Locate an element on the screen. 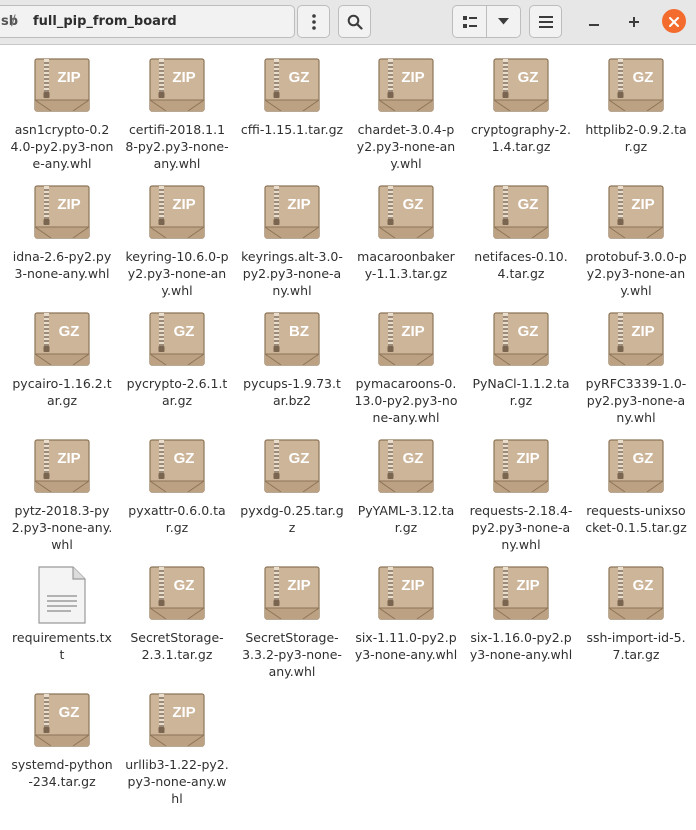  list-view-button is located at coordinates (469, 21).